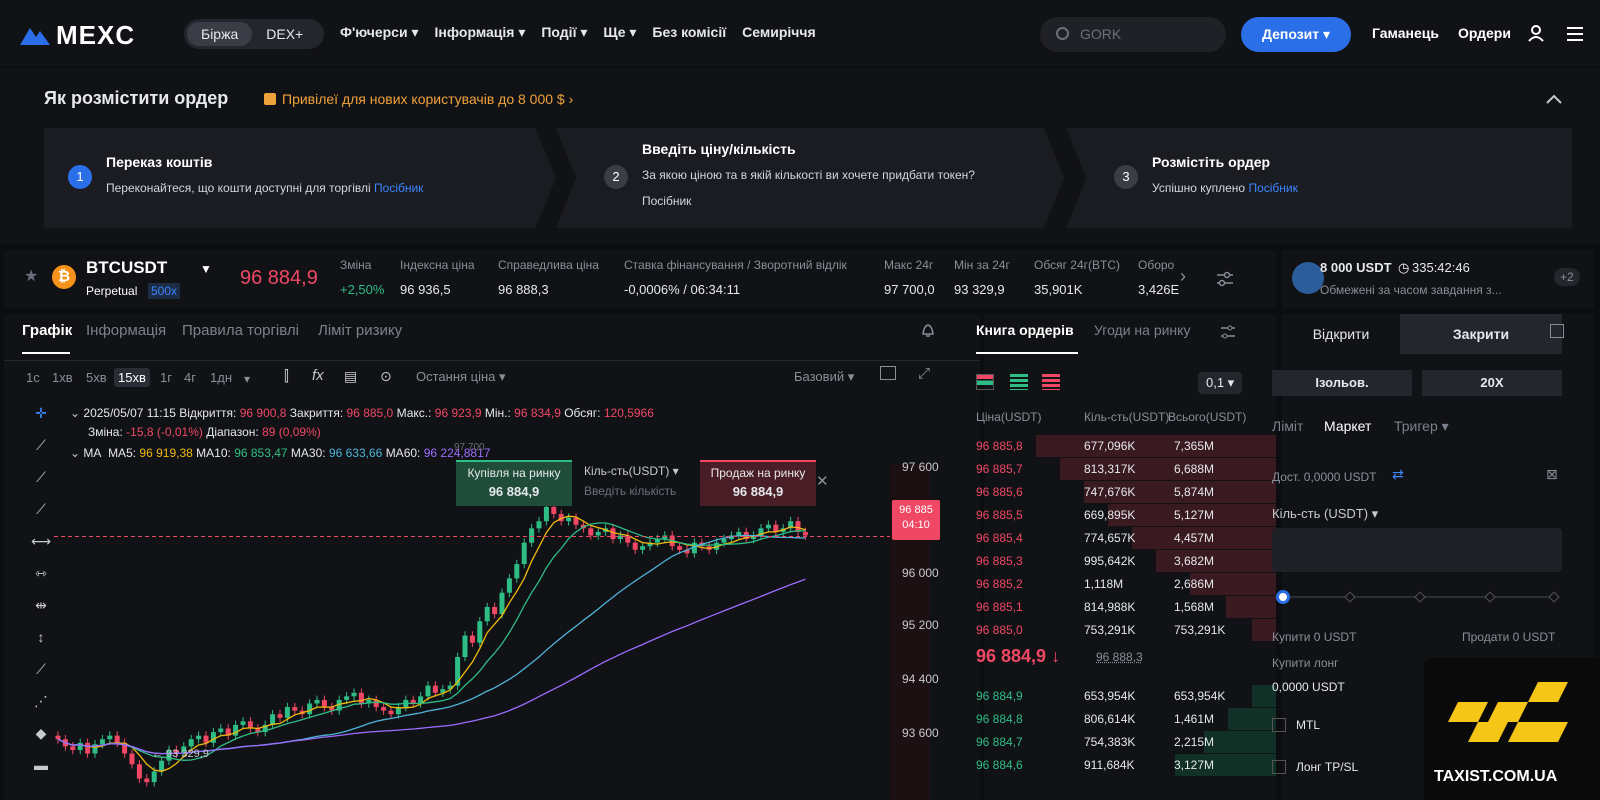  I want to click on qty-box: Кіль-сть(USDT) ▾ Введіть кількість, so click(636, 483).